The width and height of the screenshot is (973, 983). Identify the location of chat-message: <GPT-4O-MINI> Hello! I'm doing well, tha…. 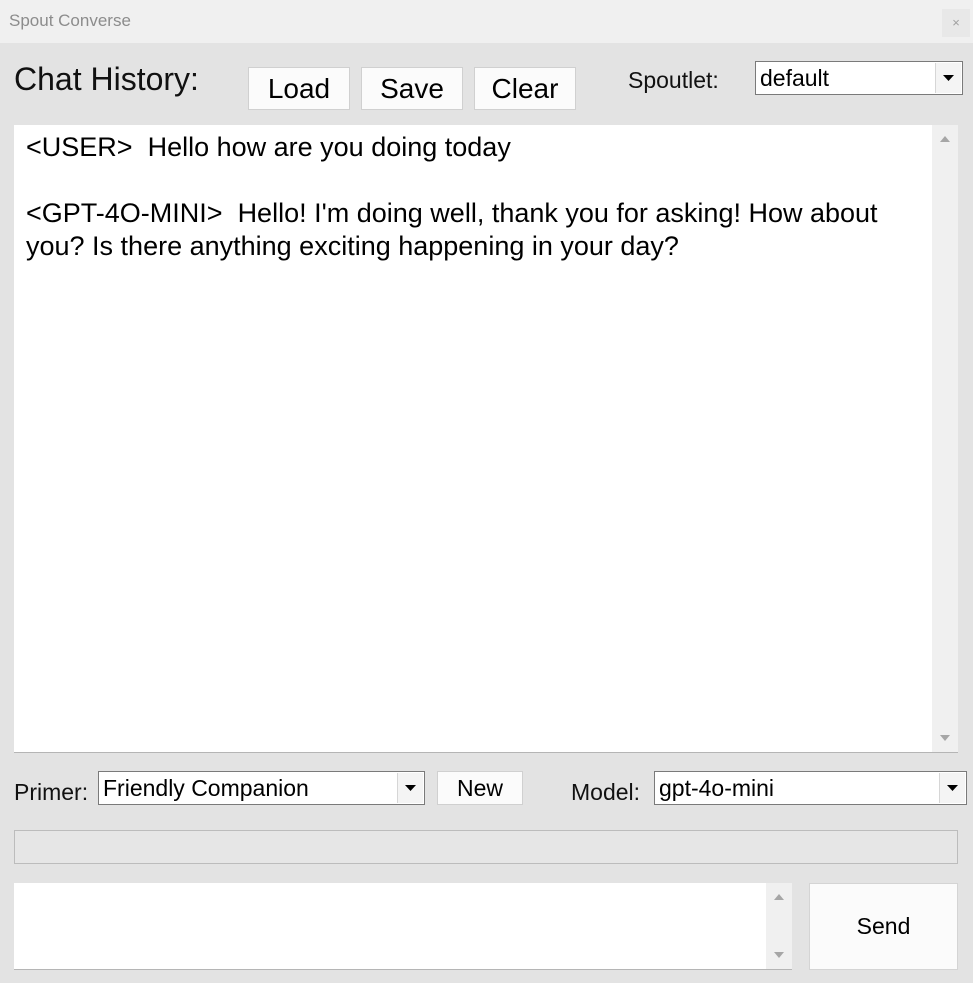
(476, 230).